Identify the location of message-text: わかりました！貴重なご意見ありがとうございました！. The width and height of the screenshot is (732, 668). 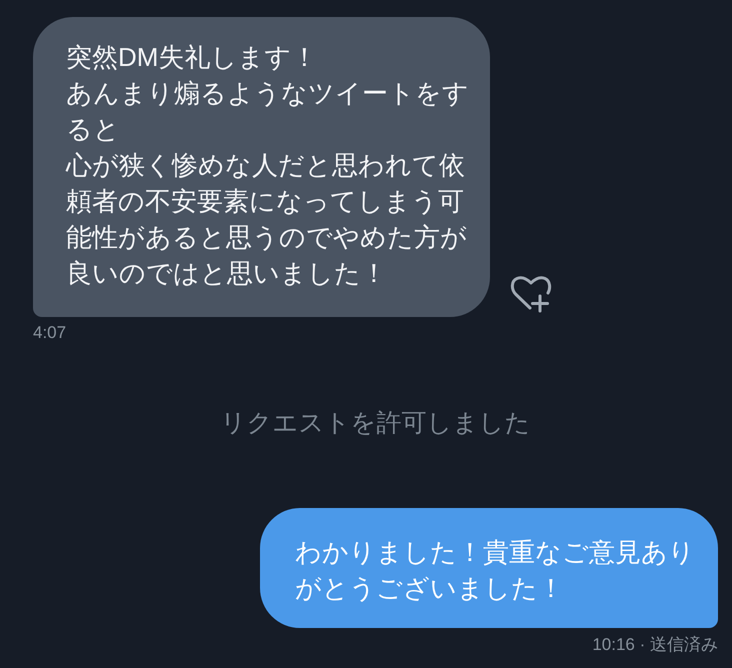
(495, 570).